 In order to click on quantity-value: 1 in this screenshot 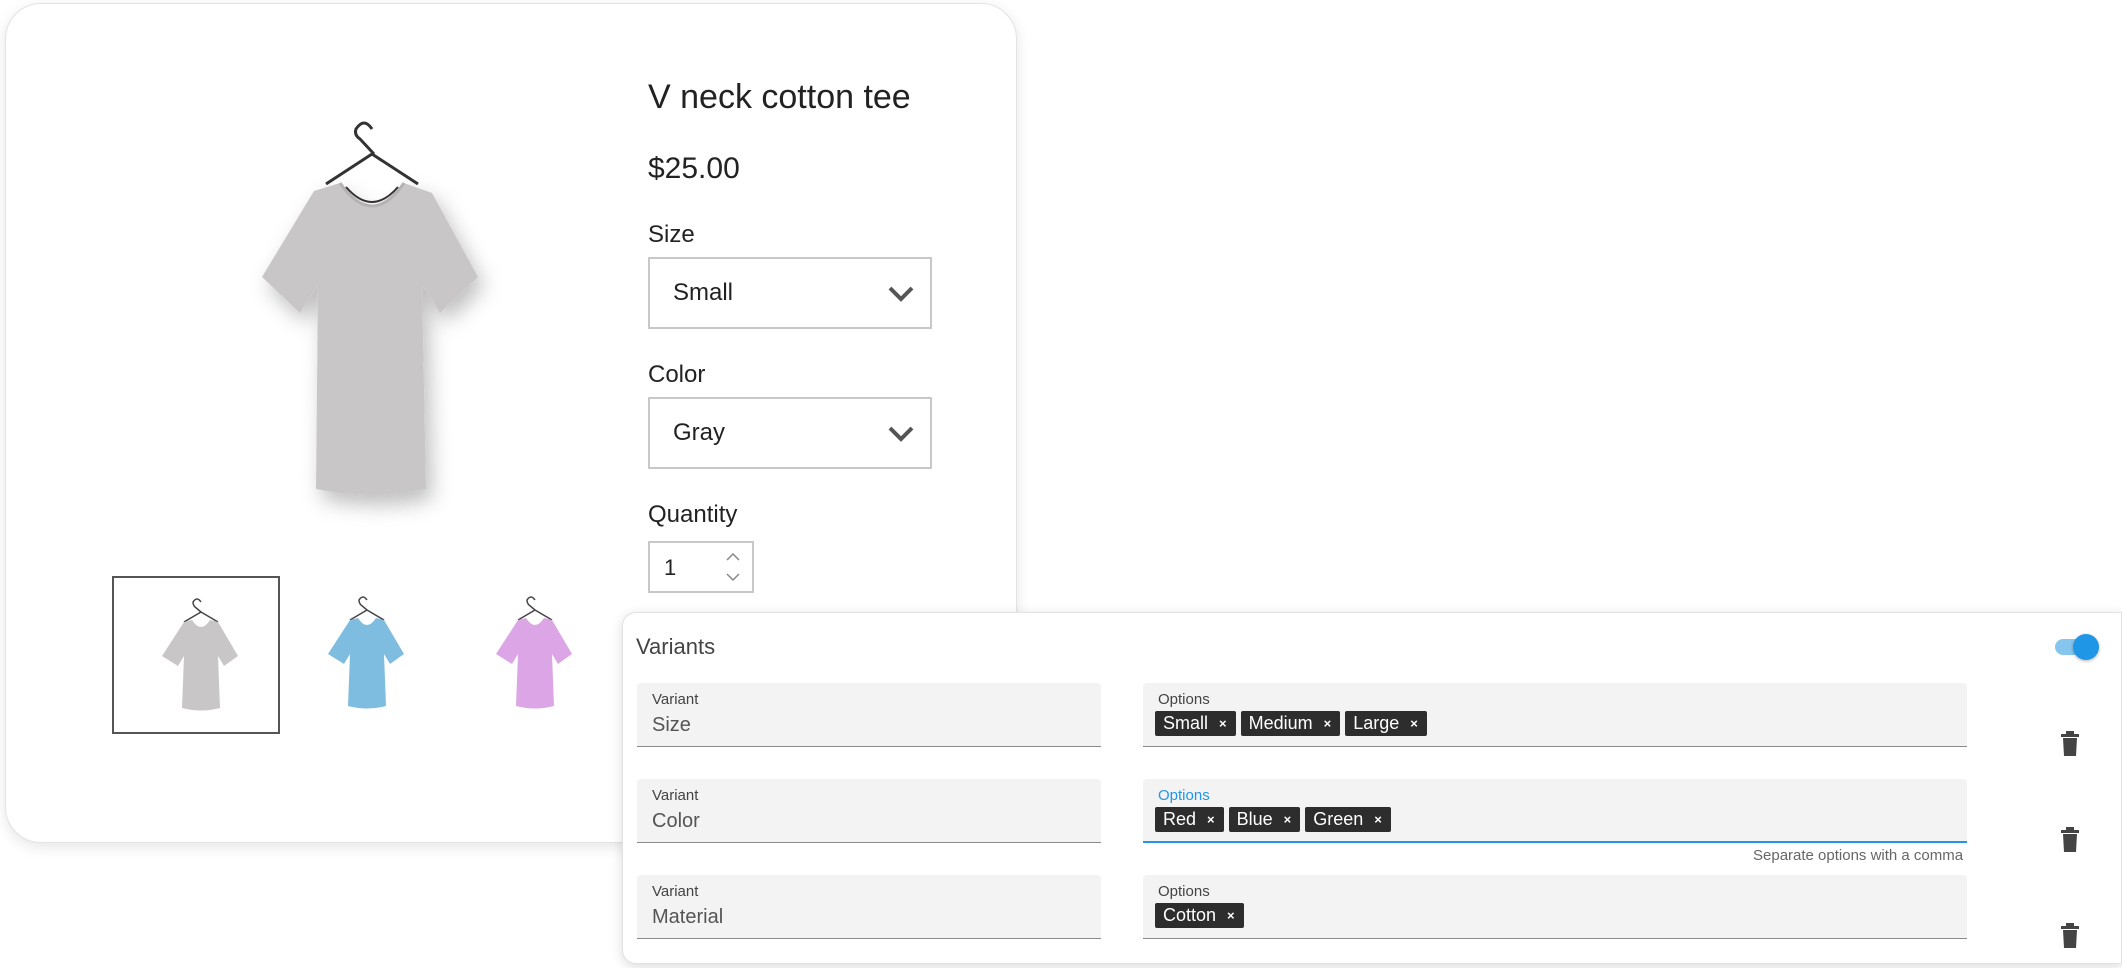, I will do `click(670, 567)`.